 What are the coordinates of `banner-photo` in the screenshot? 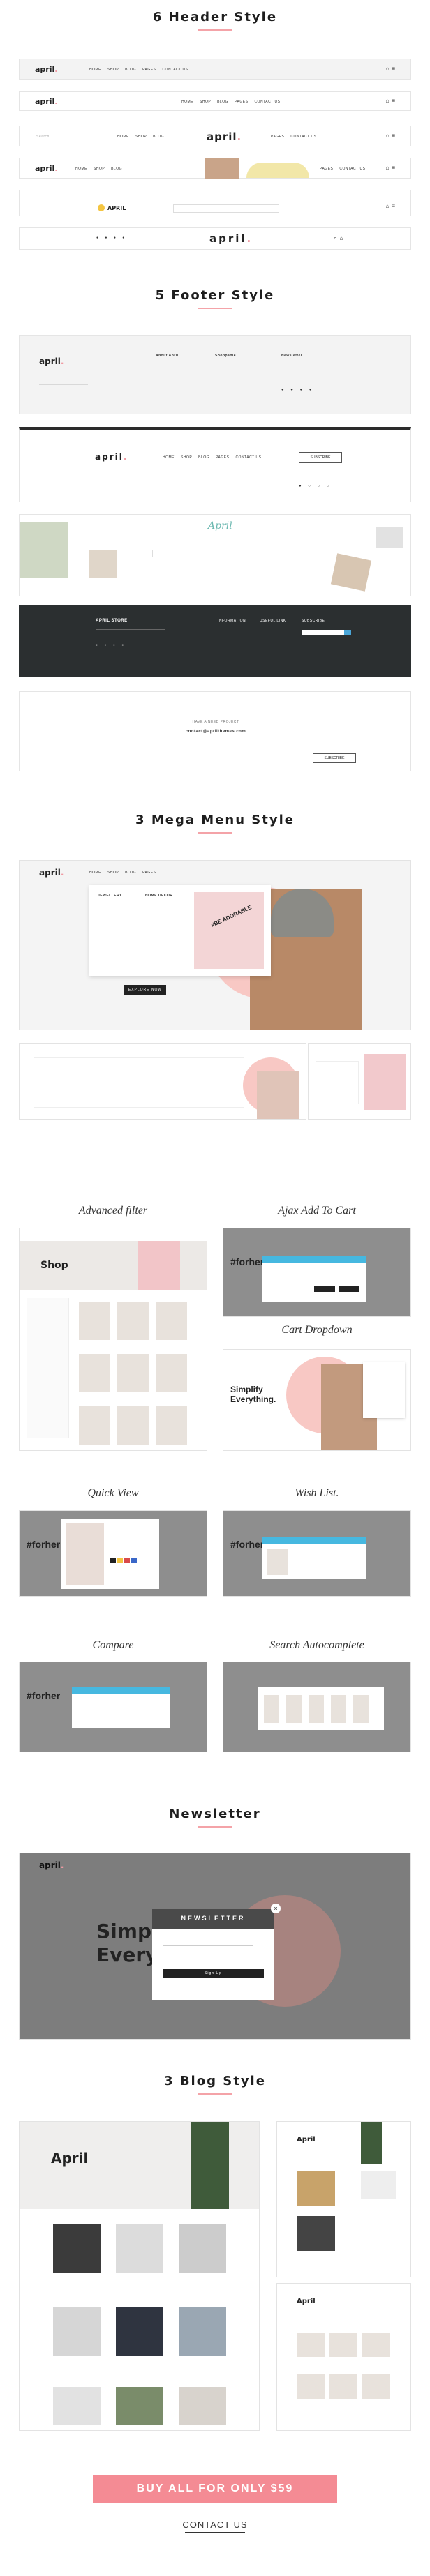 It's located at (159, 1265).